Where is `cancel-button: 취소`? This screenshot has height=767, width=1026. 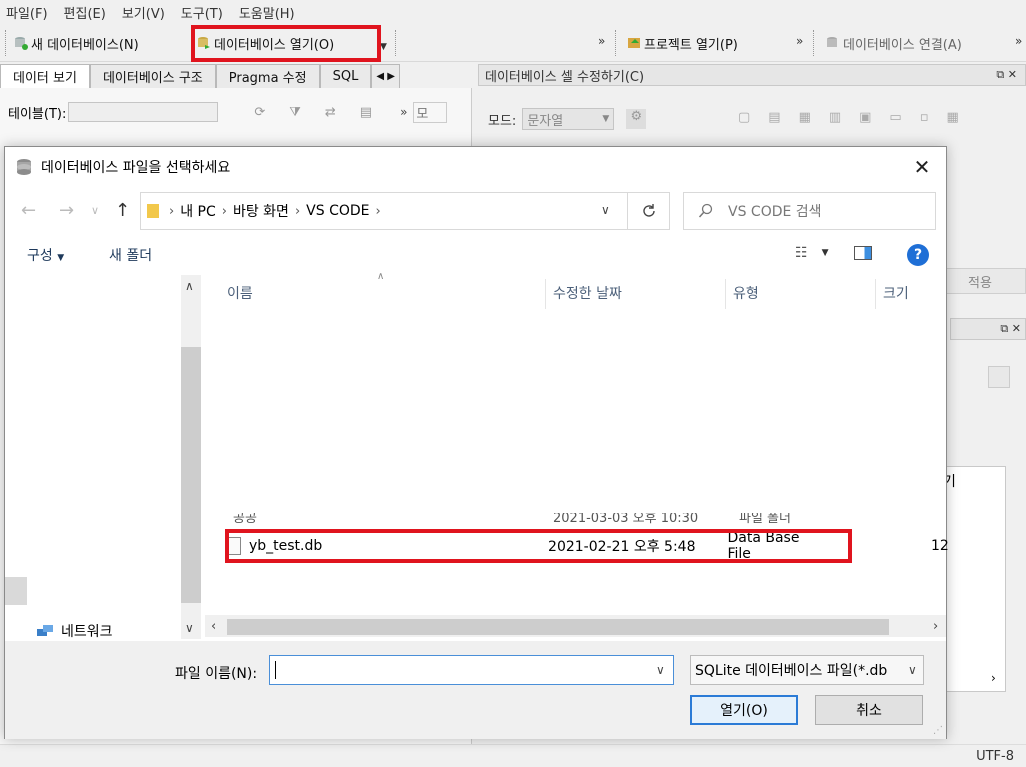 cancel-button: 취소 is located at coordinates (869, 710).